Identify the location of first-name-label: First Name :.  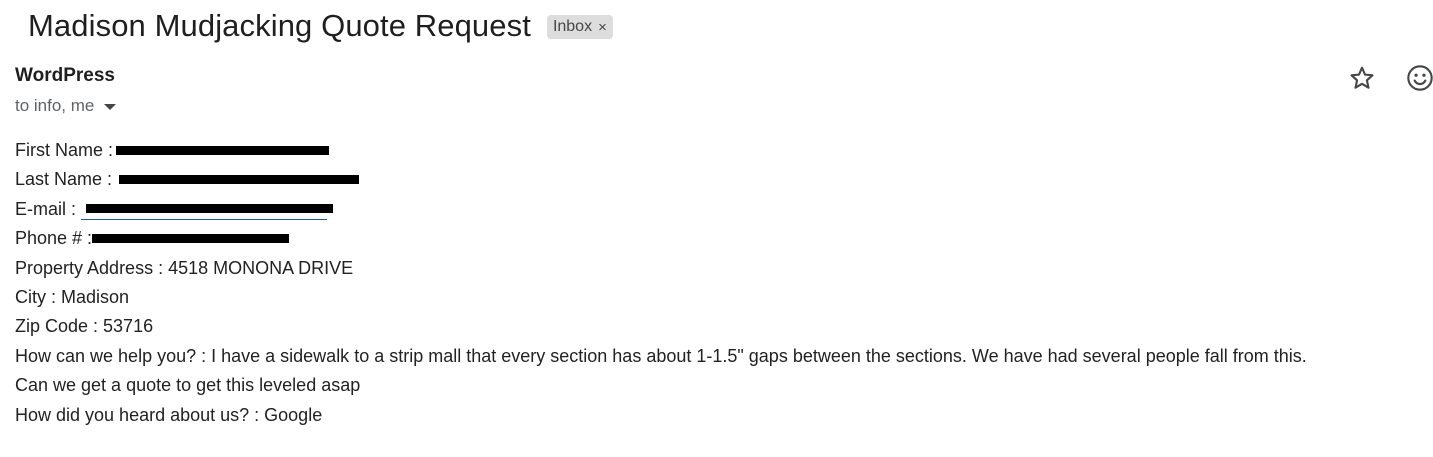
(64, 150).